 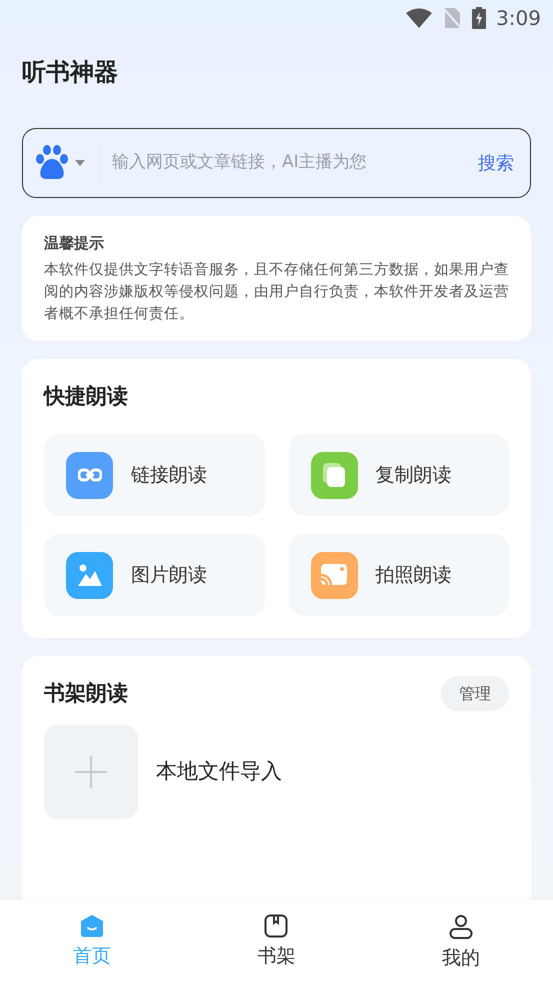 I want to click on quick-read-tile: 图片朗读, so click(x=154, y=575).